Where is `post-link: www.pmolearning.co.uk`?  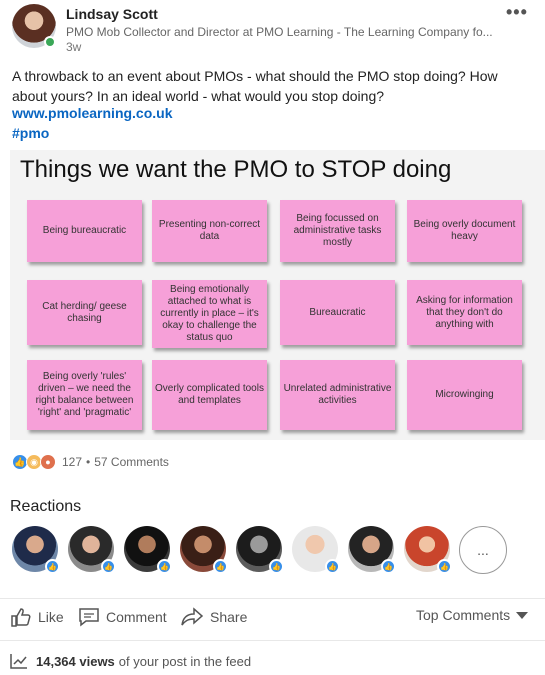
post-link: www.pmolearning.co.uk is located at coordinates (92, 113).